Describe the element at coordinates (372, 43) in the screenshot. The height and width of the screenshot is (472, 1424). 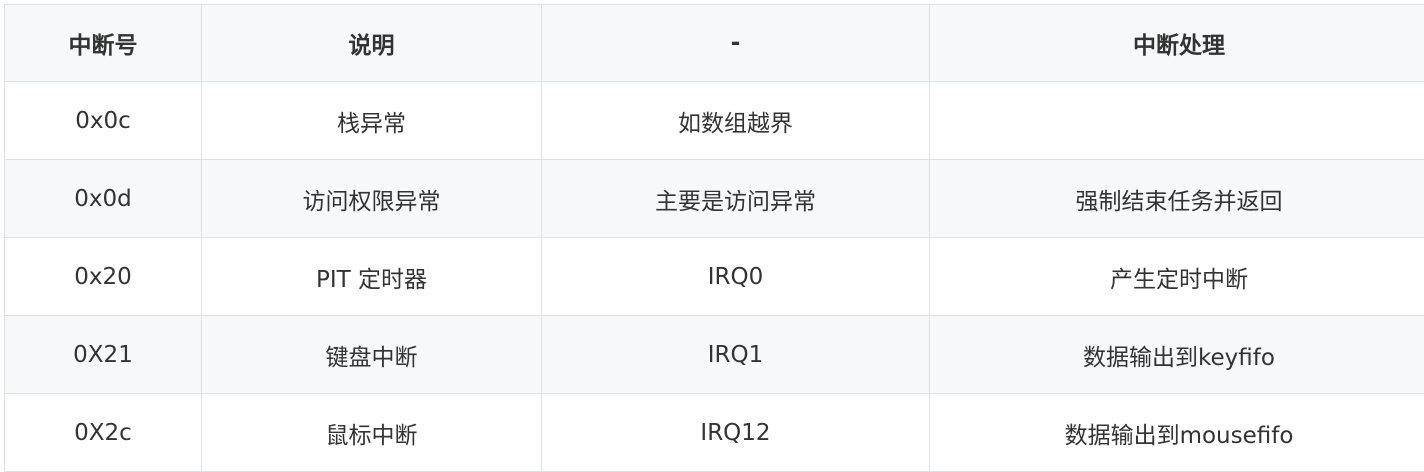
I see `column-header-description: 说明` at that location.